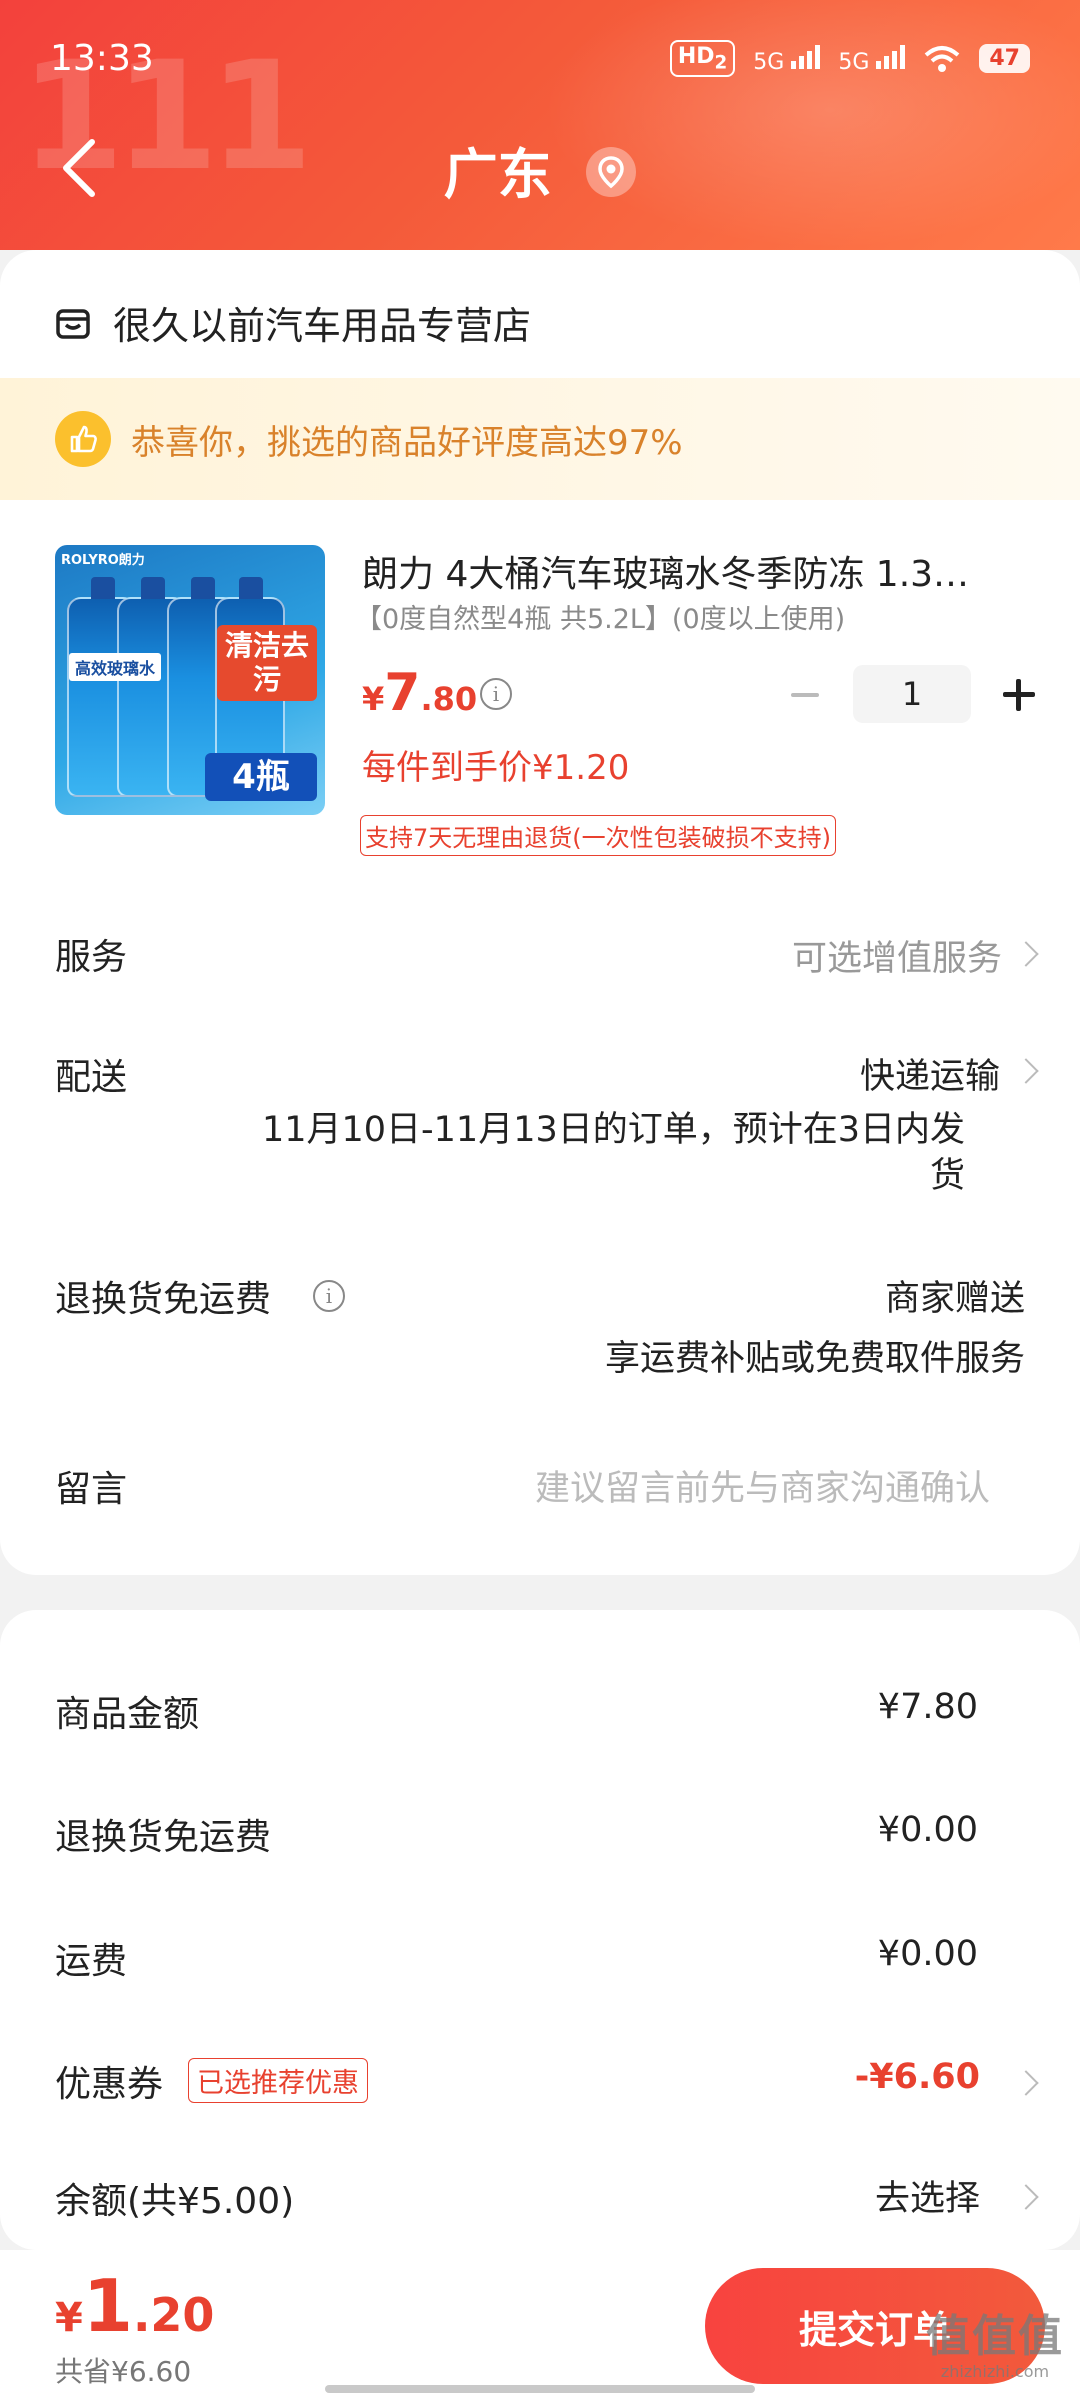 The width and height of the screenshot is (1080, 2400). Describe the element at coordinates (322, 326) in the screenshot. I see `store-name: 很久以前汽车用品专营店` at that location.